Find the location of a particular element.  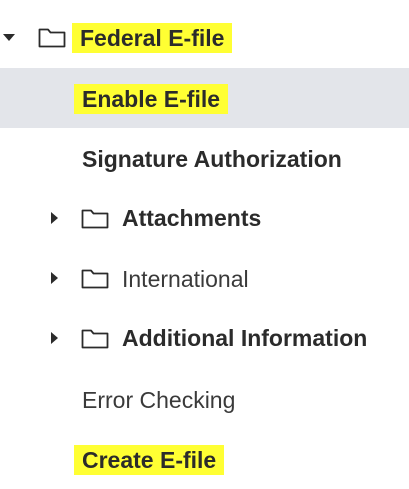

tree-item-label: Enable E-file is located at coordinates (151, 99).